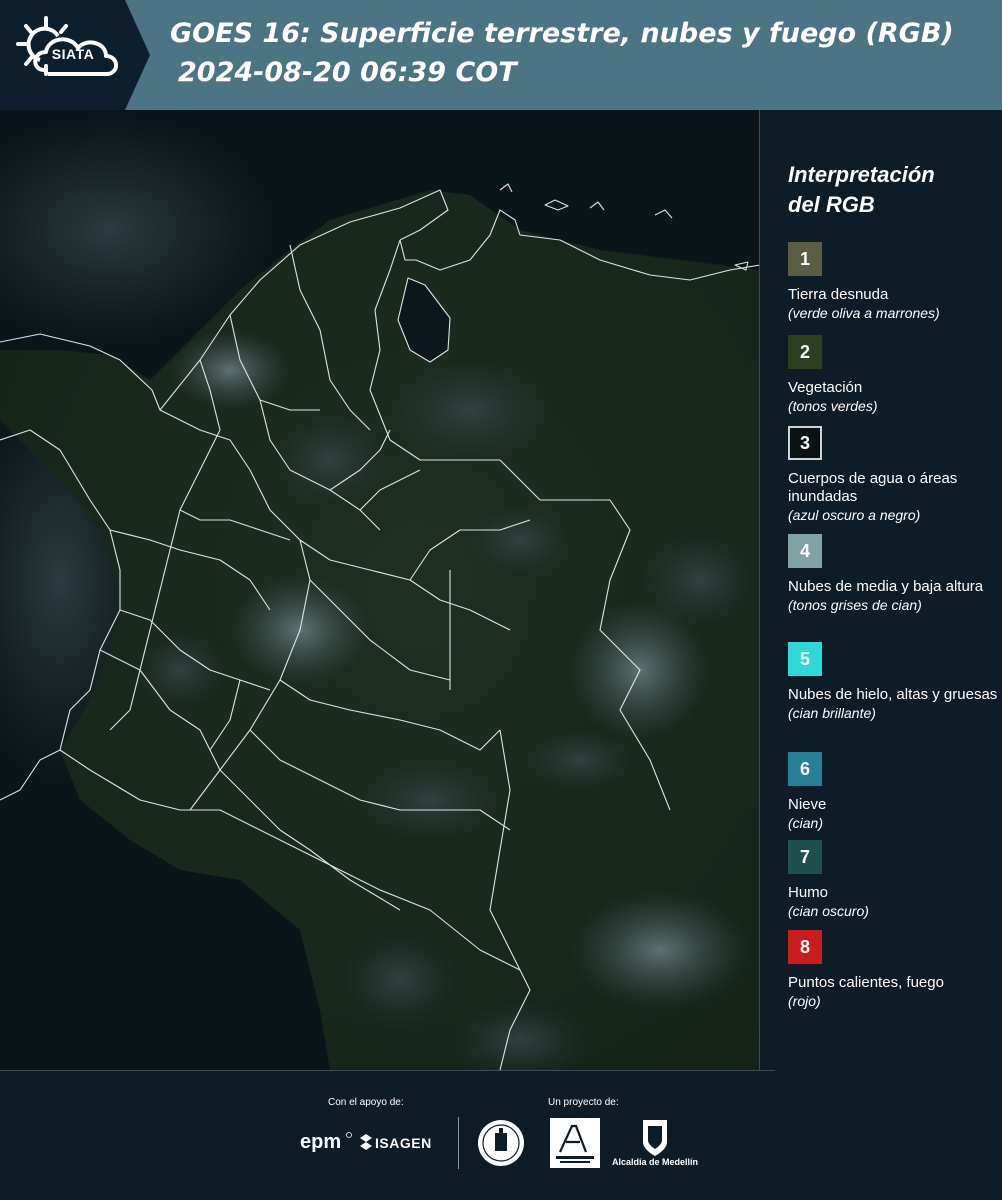 Image resolution: width=1002 pixels, height=1200 pixels. Describe the element at coordinates (864, 313) in the screenshot. I see `legend-desc: (verde oliva a marrones)` at that location.